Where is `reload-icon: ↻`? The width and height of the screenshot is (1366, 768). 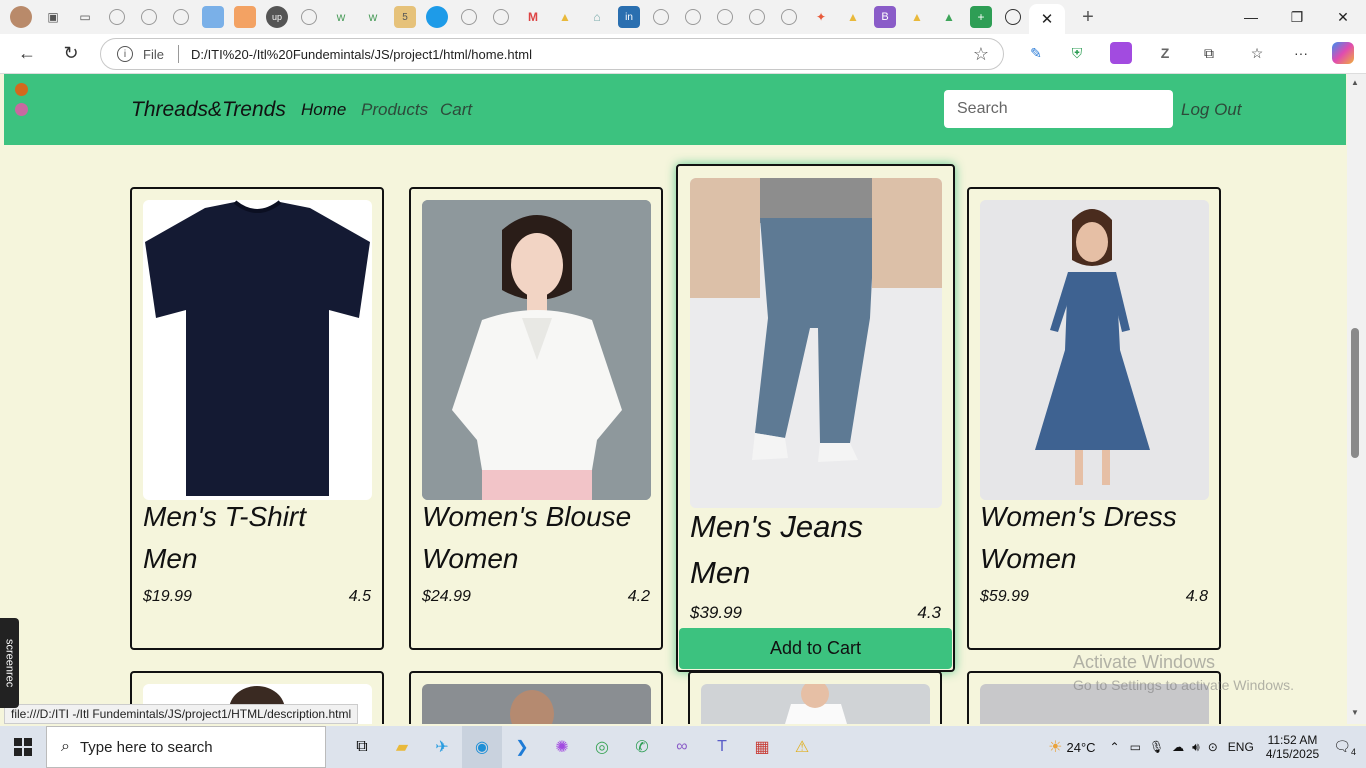 reload-icon: ↻ is located at coordinates (71, 54).